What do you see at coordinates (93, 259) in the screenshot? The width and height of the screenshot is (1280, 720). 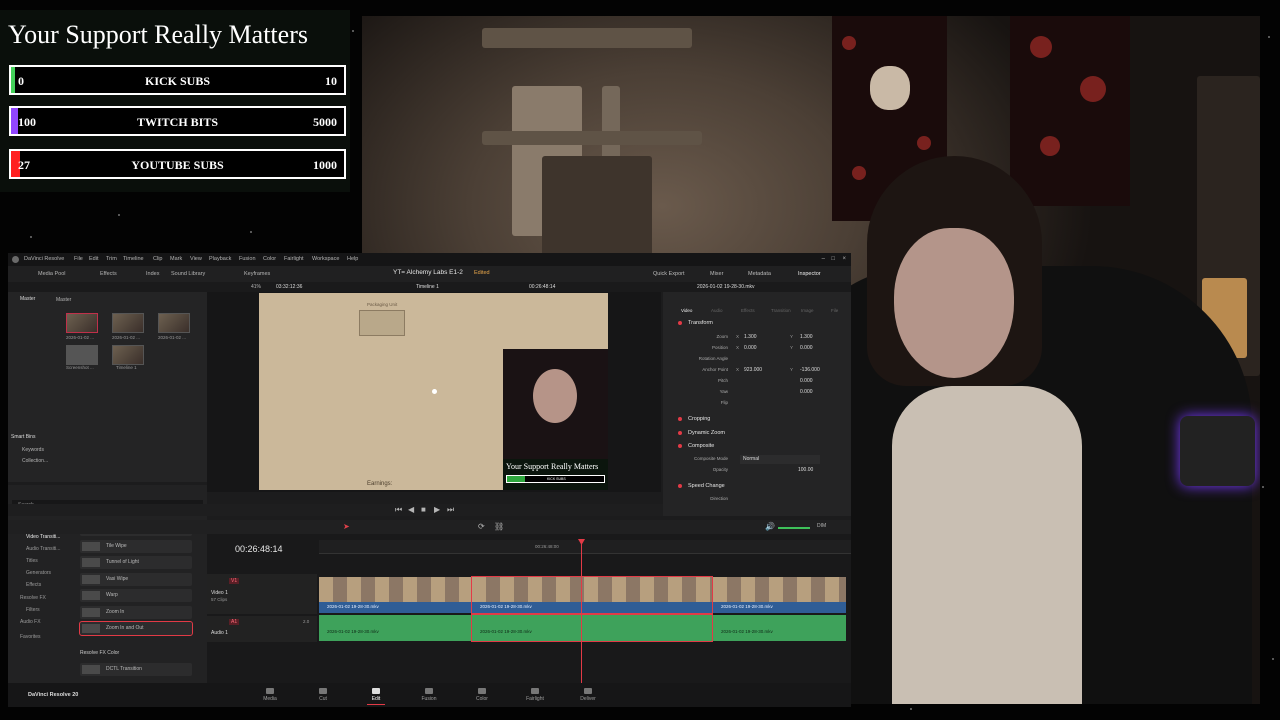 I see `menu-edit: Edit` at bounding box center [93, 259].